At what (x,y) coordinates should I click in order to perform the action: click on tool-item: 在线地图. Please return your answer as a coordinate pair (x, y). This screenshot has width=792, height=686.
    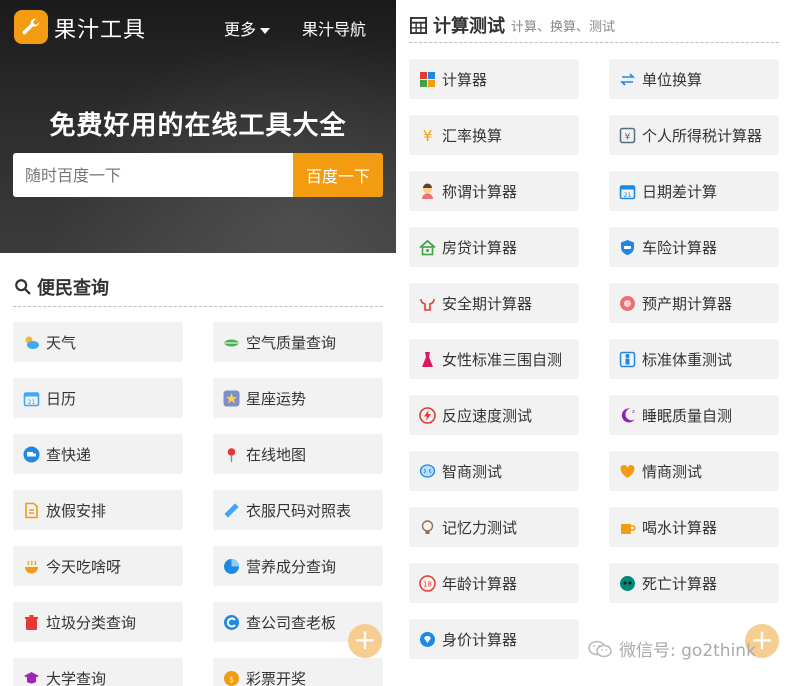
    Looking at the image, I should click on (298, 454).